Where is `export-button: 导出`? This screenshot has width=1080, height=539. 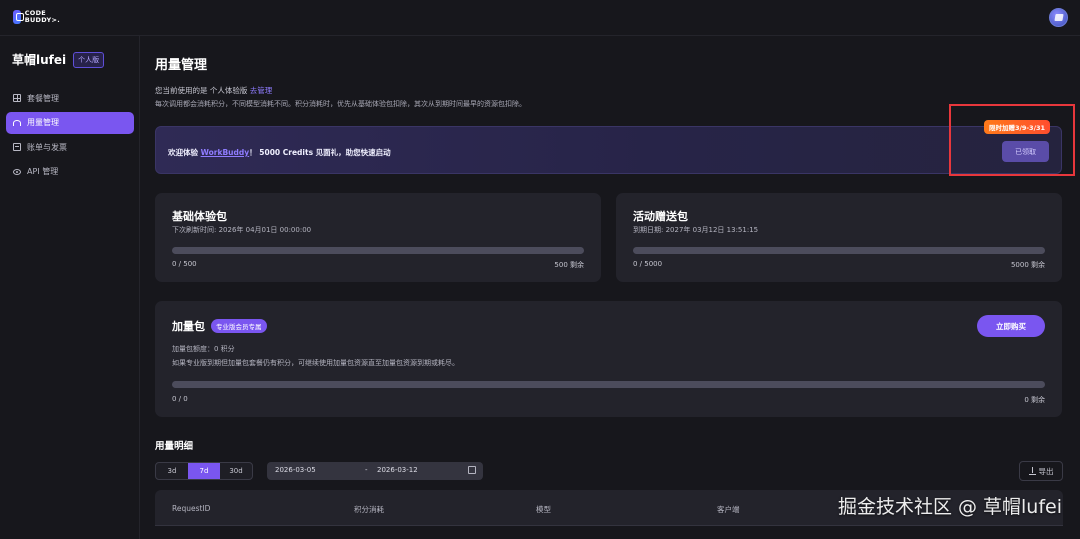
export-button: 导出 is located at coordinates (1041, 471).